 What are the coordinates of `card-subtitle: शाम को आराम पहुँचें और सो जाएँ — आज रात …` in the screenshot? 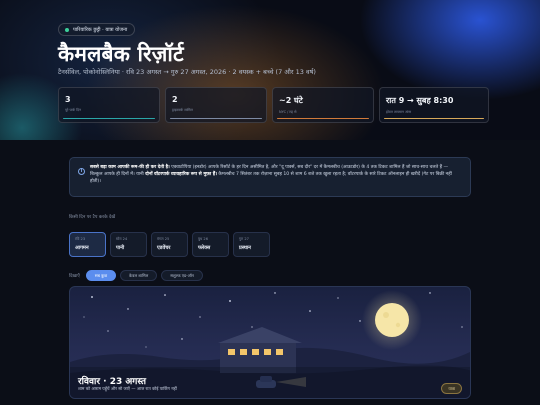 It's located at (127, 388).